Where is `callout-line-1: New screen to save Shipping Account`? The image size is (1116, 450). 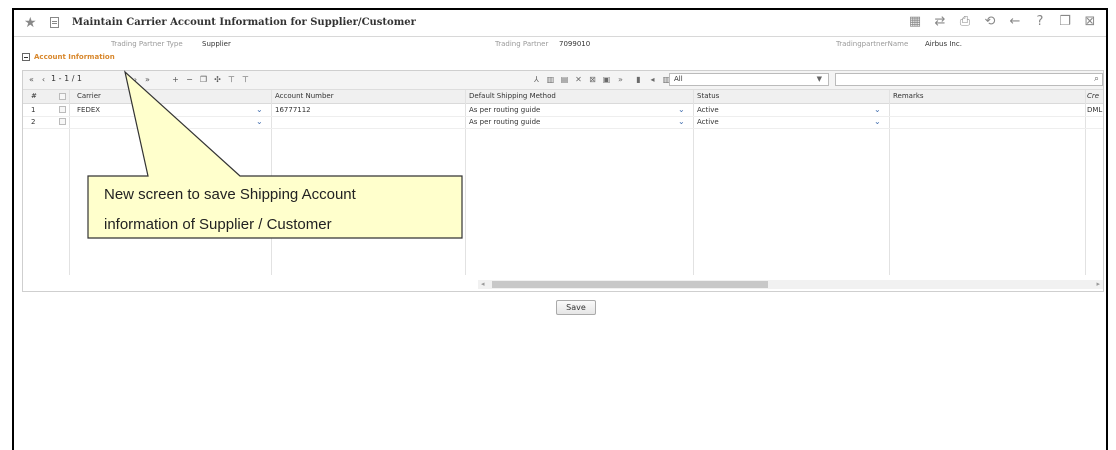
callout-line-1: New screen to save Shipping Account is located at coordinates (230, 194).